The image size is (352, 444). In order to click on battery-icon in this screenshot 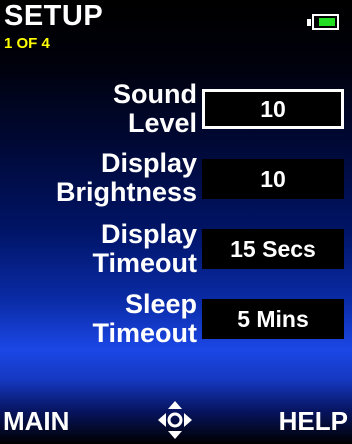, I will do `click(323, 22)`.